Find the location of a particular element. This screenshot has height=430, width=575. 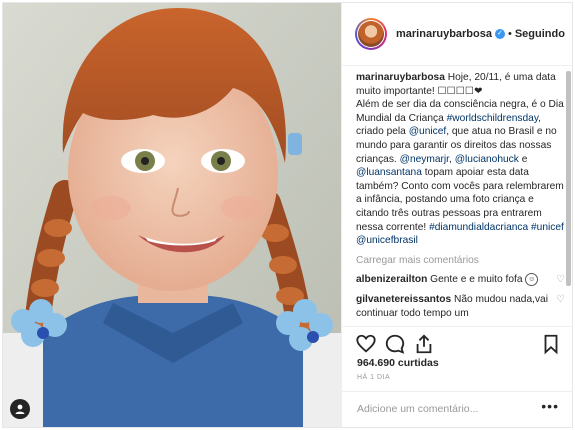

following-button: Seguindo is located at coordinates (540, 34).